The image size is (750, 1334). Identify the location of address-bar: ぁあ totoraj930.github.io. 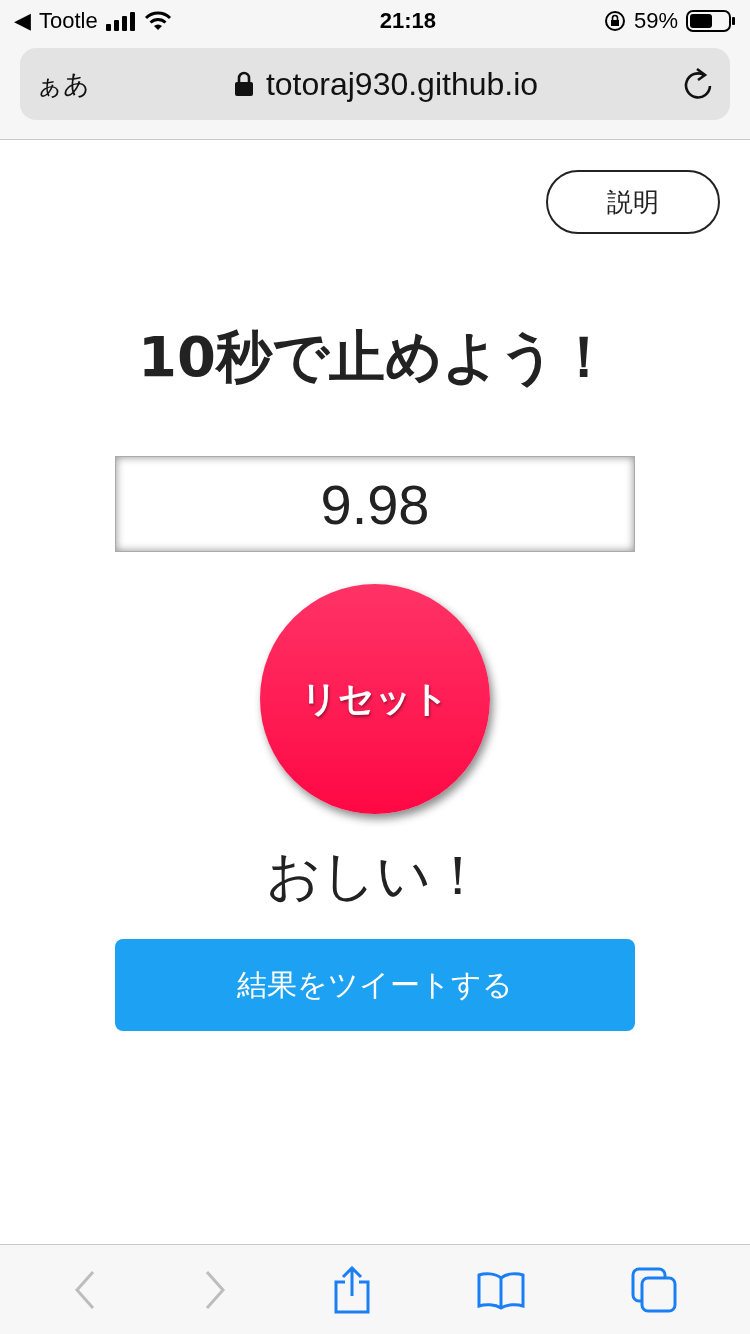
(375, 84).